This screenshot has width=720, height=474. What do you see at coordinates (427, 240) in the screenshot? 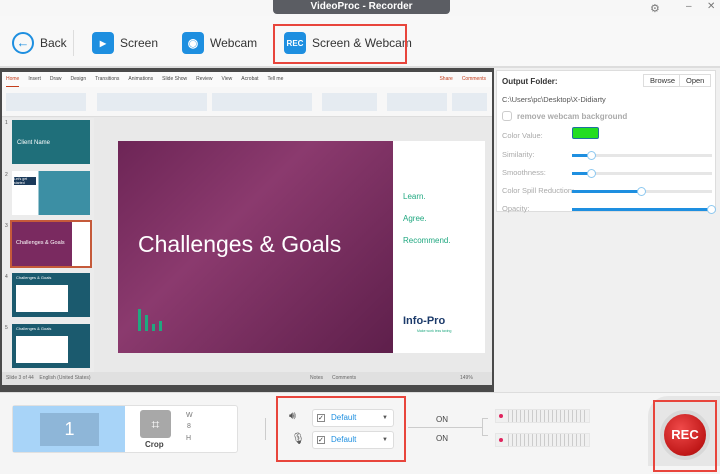
I see `slide-bullet: Recommend.` at bounding box center [427, 240].